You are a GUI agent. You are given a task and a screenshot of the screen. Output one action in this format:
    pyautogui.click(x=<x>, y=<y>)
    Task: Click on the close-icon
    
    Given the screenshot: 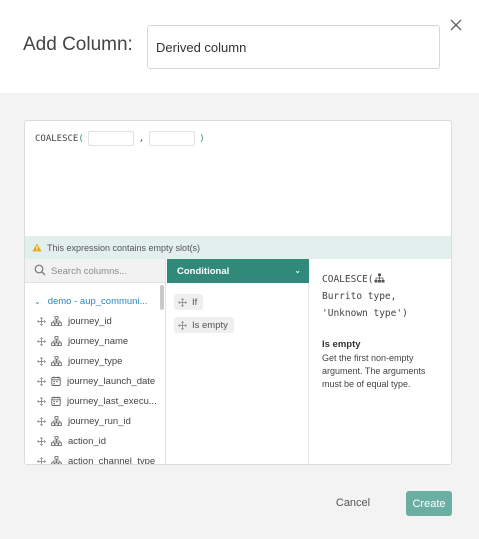 What is the action you would take?
    pyautogui.click(x=456, y=25)
    